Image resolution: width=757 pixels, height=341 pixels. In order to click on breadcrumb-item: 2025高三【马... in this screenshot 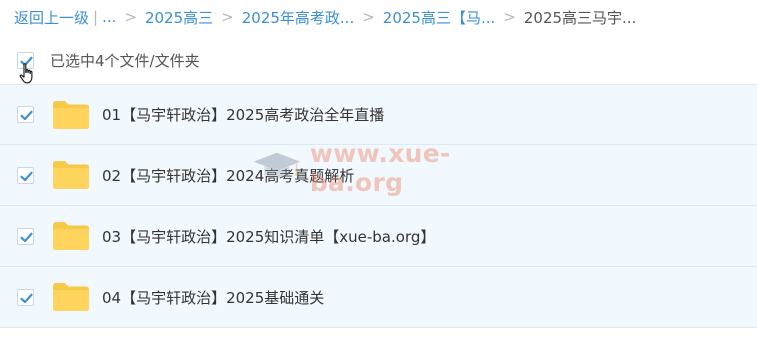, I will do `click(439, 17)`.